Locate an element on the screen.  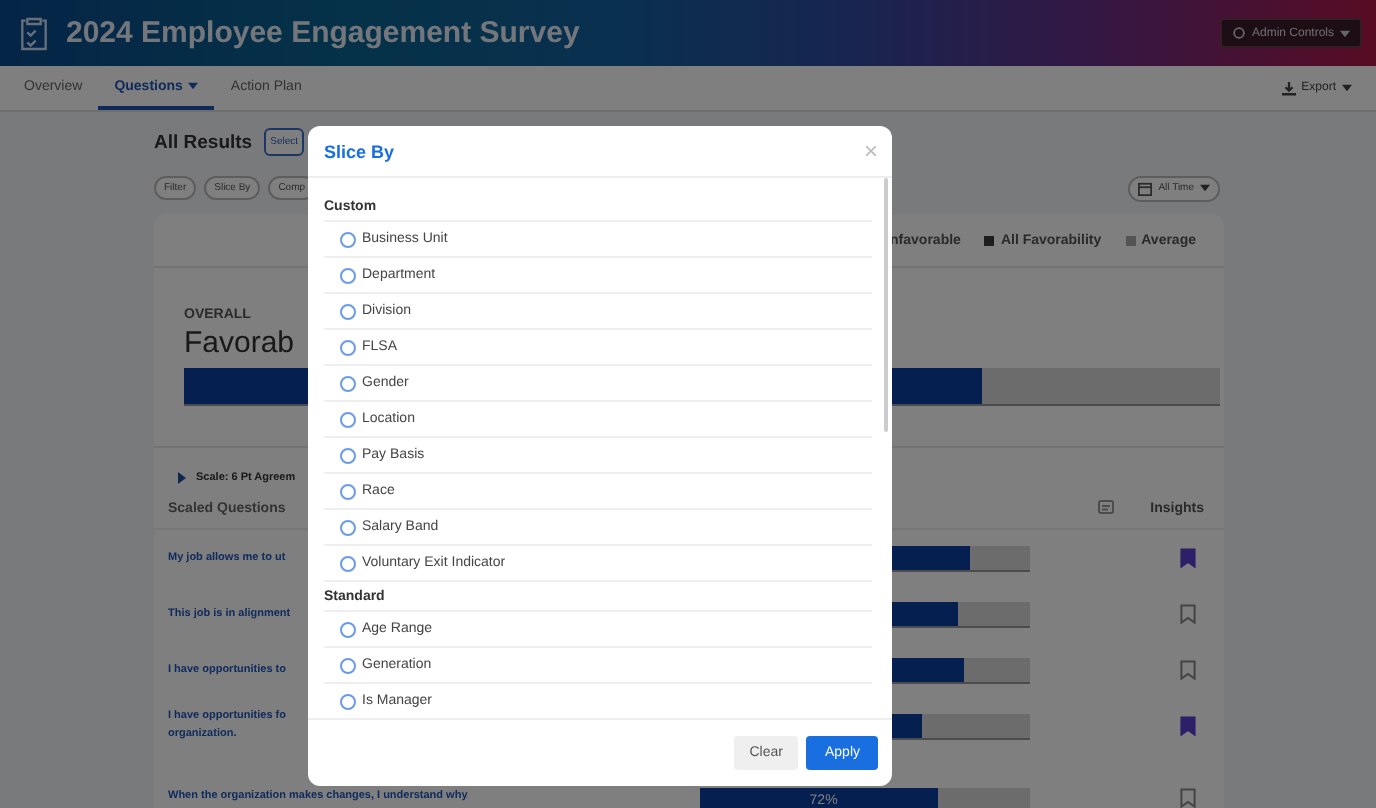
close-icon is located at coordinates (871, 151).